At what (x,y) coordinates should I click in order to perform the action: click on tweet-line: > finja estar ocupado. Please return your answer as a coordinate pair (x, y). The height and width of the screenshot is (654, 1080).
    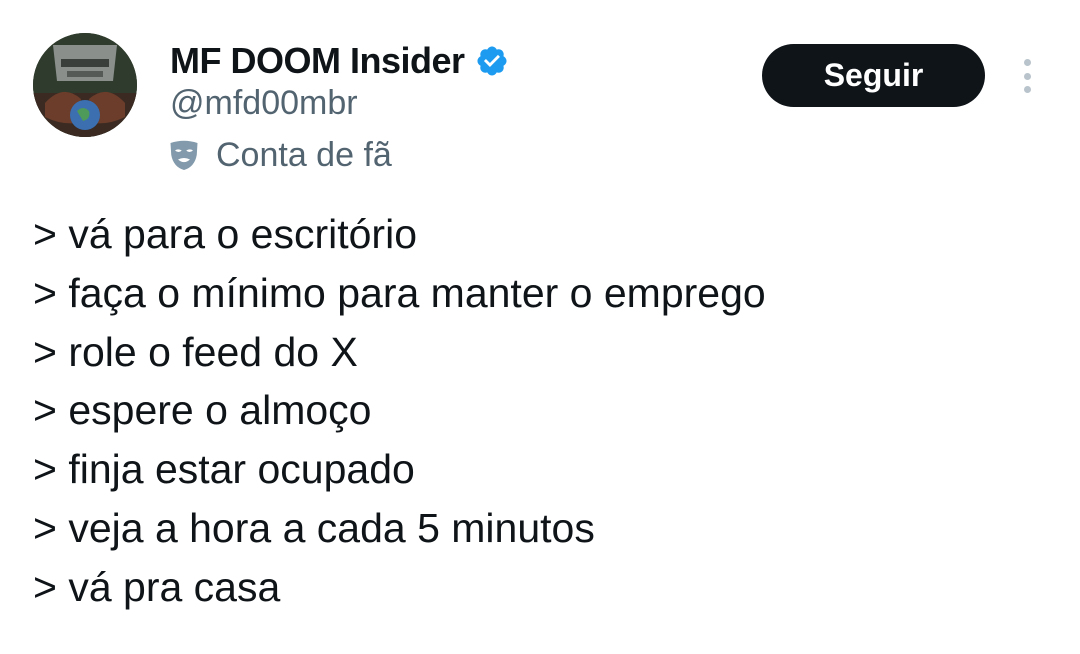
    Looking at the image, I should click on (224, 469).